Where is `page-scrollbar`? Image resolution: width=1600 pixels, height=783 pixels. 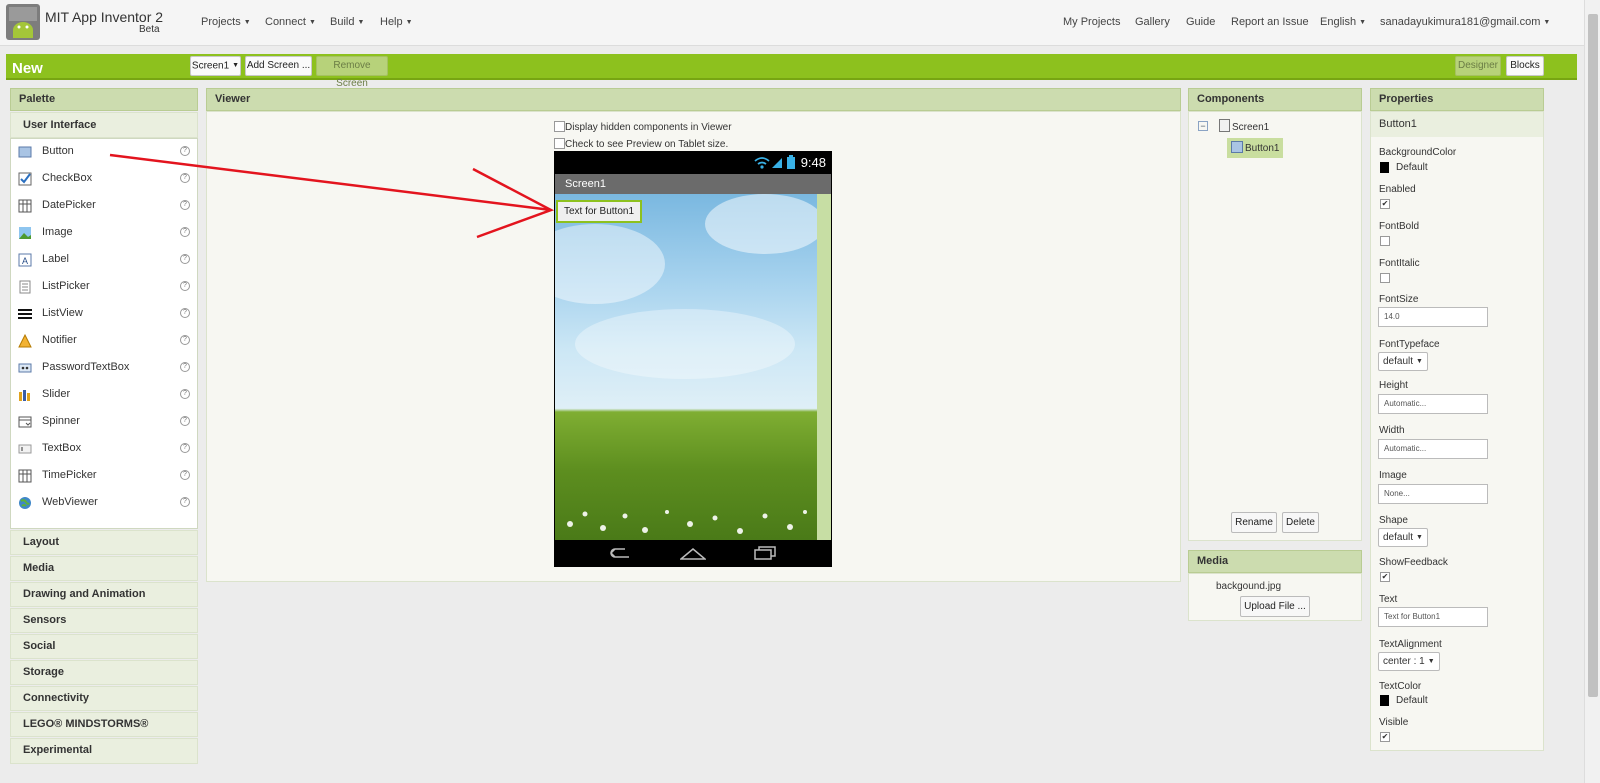 page-scrollbar is located at coordinates (1592, 391).